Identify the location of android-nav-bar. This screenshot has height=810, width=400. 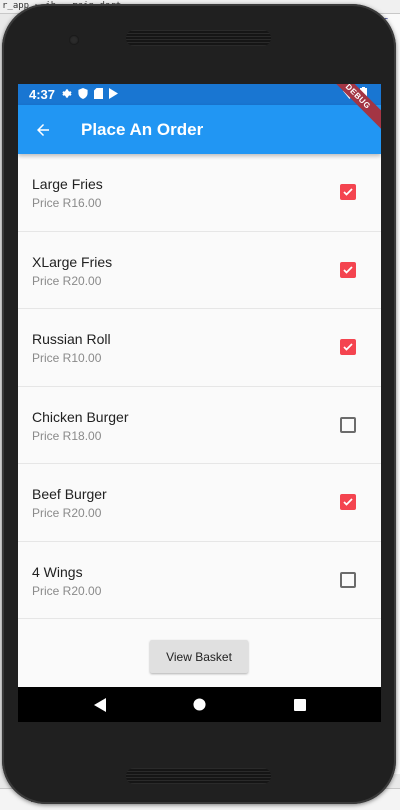
(199, 704).